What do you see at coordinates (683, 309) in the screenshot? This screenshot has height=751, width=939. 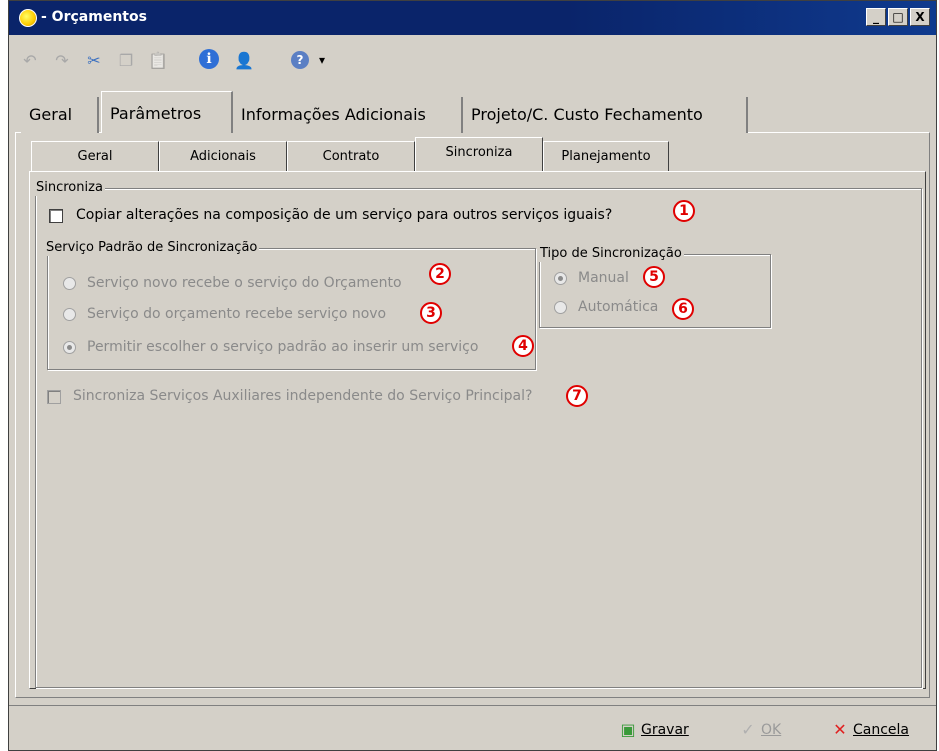 I see `badge-6: 6` at bounding box center [683, 309].